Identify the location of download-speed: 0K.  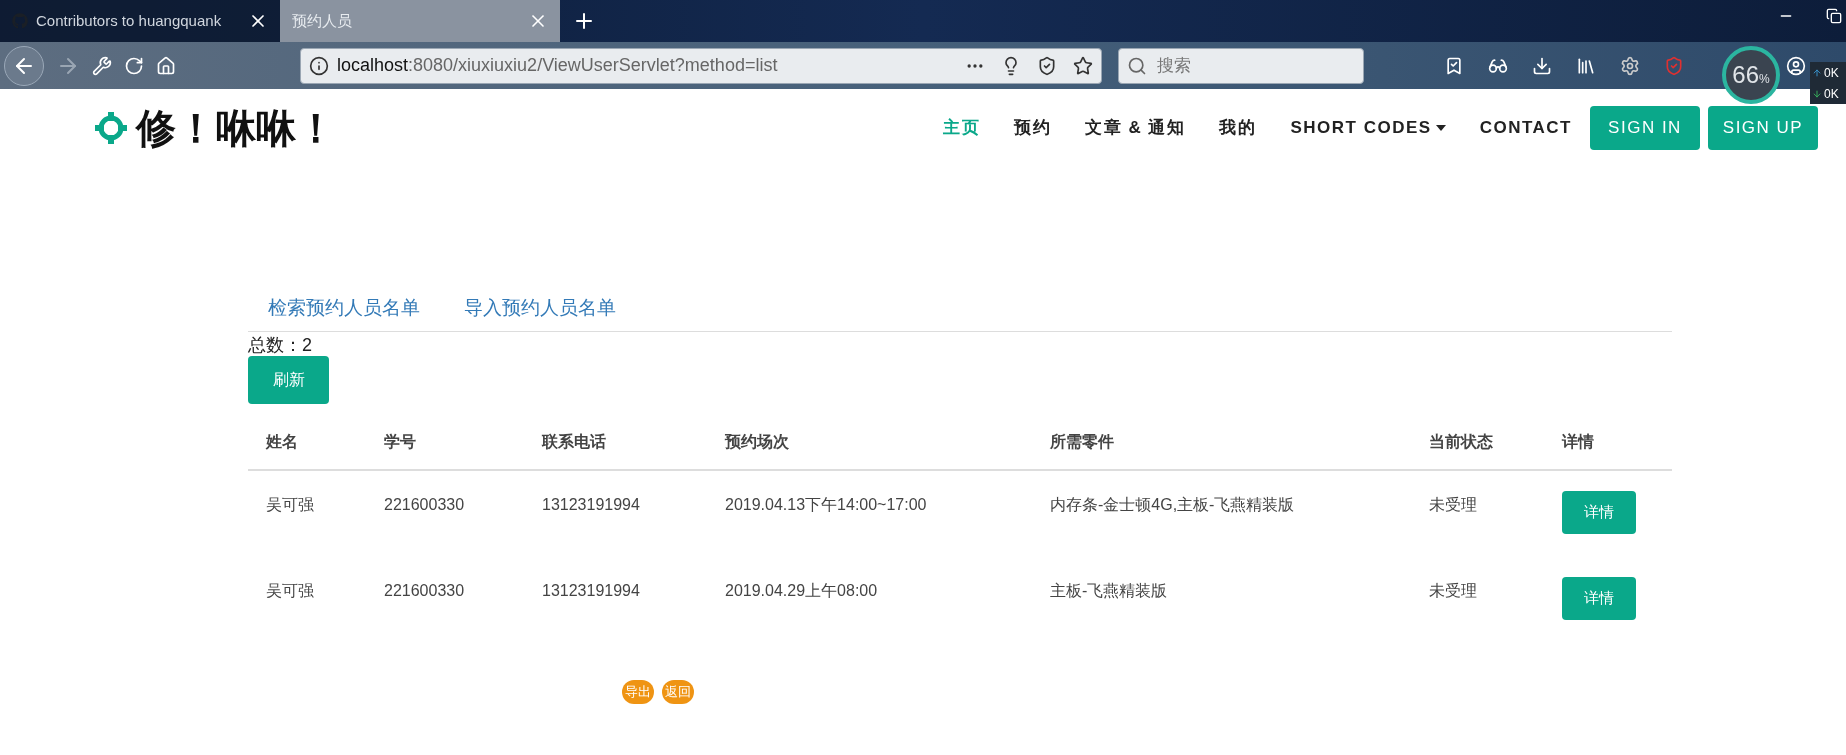
(1831, 94).